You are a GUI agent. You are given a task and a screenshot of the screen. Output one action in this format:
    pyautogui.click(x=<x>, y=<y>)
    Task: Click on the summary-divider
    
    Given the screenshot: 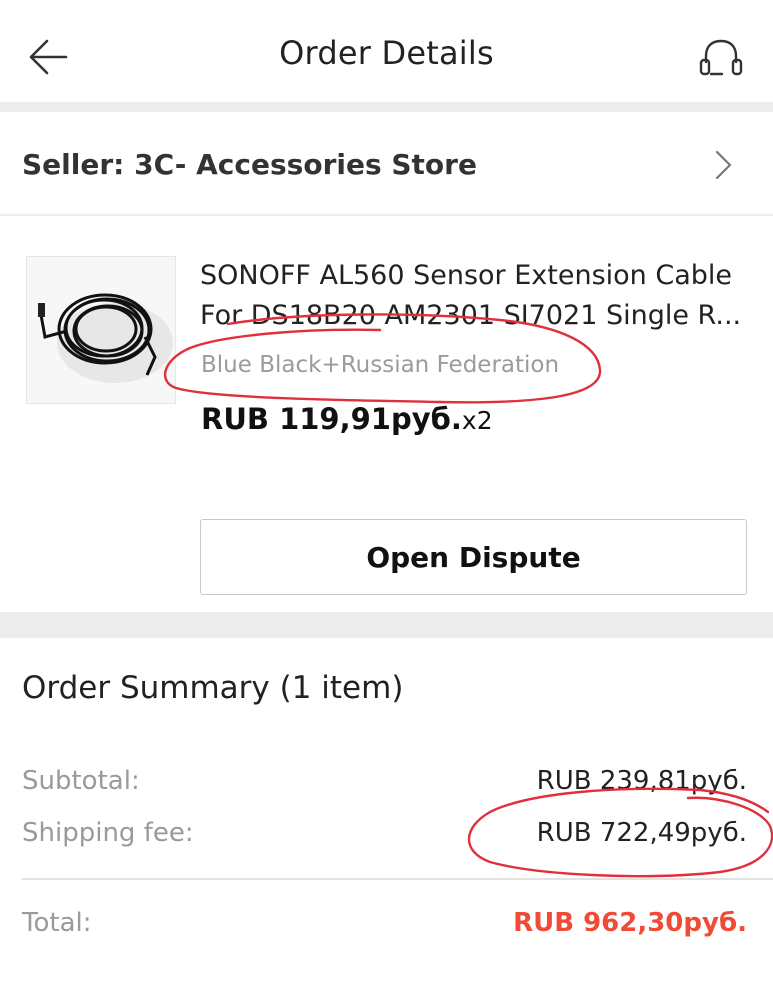 What is the action you would take?
    pyautogui.click(x=397, y=879)
    